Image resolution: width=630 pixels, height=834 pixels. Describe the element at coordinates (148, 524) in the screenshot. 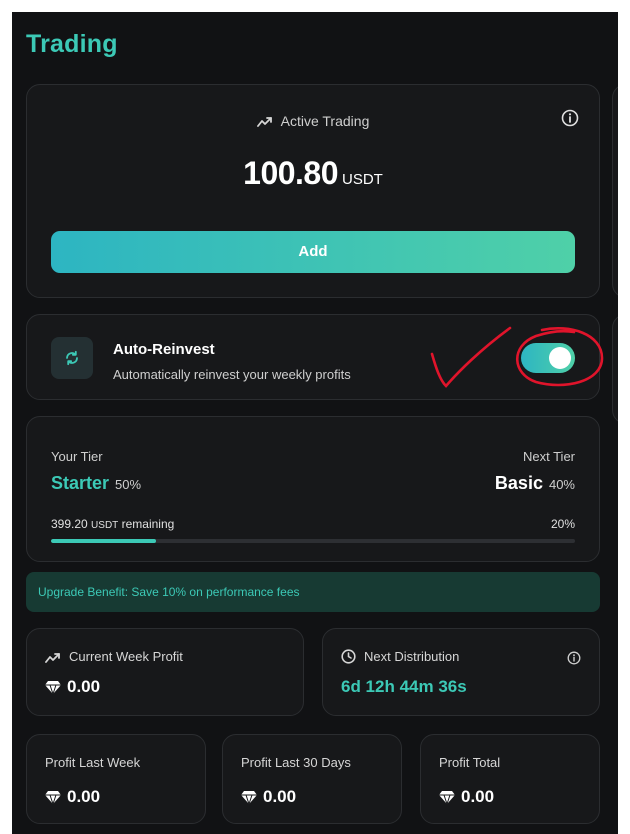

I see `remaining-suffix: remaining` at that location.